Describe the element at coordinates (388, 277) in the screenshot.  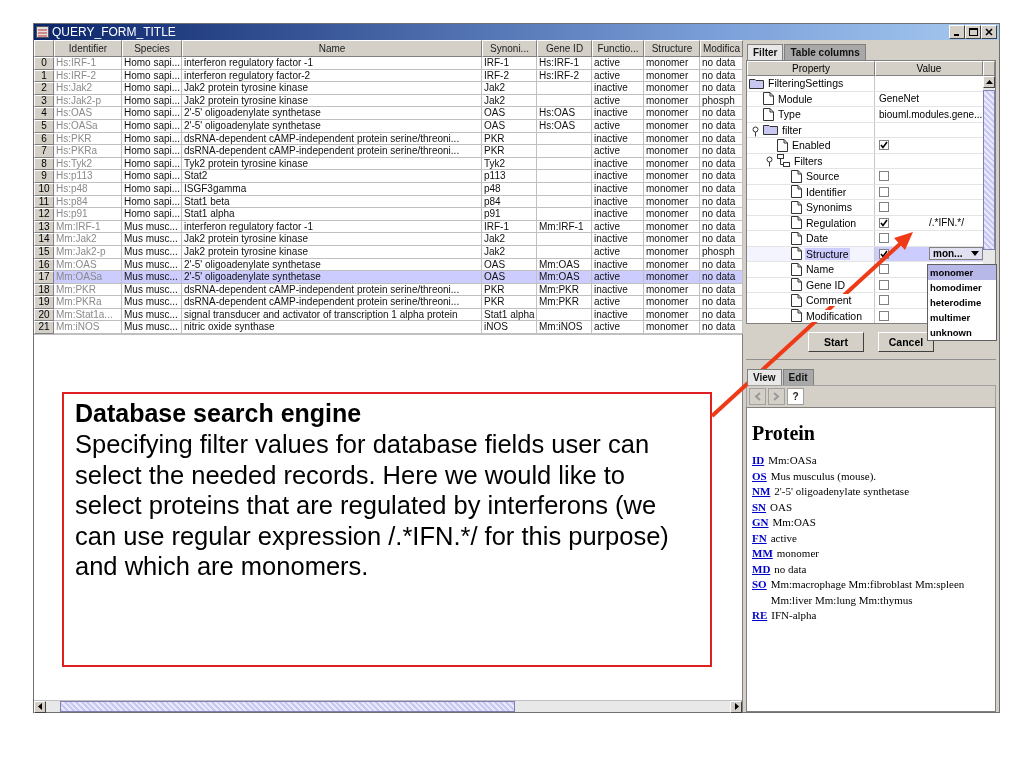
I see `table-row: 17 Mm:OASa Mus musc... 2'-5' oligoadenylate synthetase OAS Mm:OAS active monomer no data` at that location.